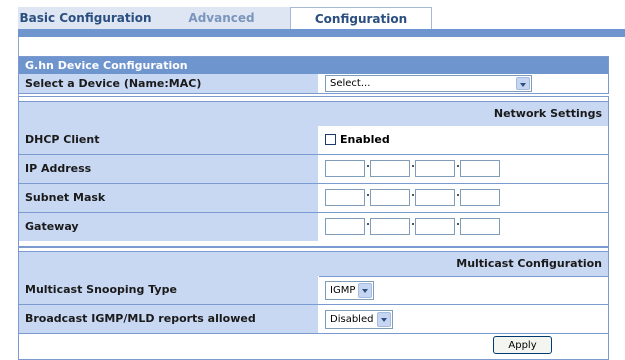  Describe the element at coordinates (480, 197) in the screenshot. I see `mask-octet-4-input` at that location.